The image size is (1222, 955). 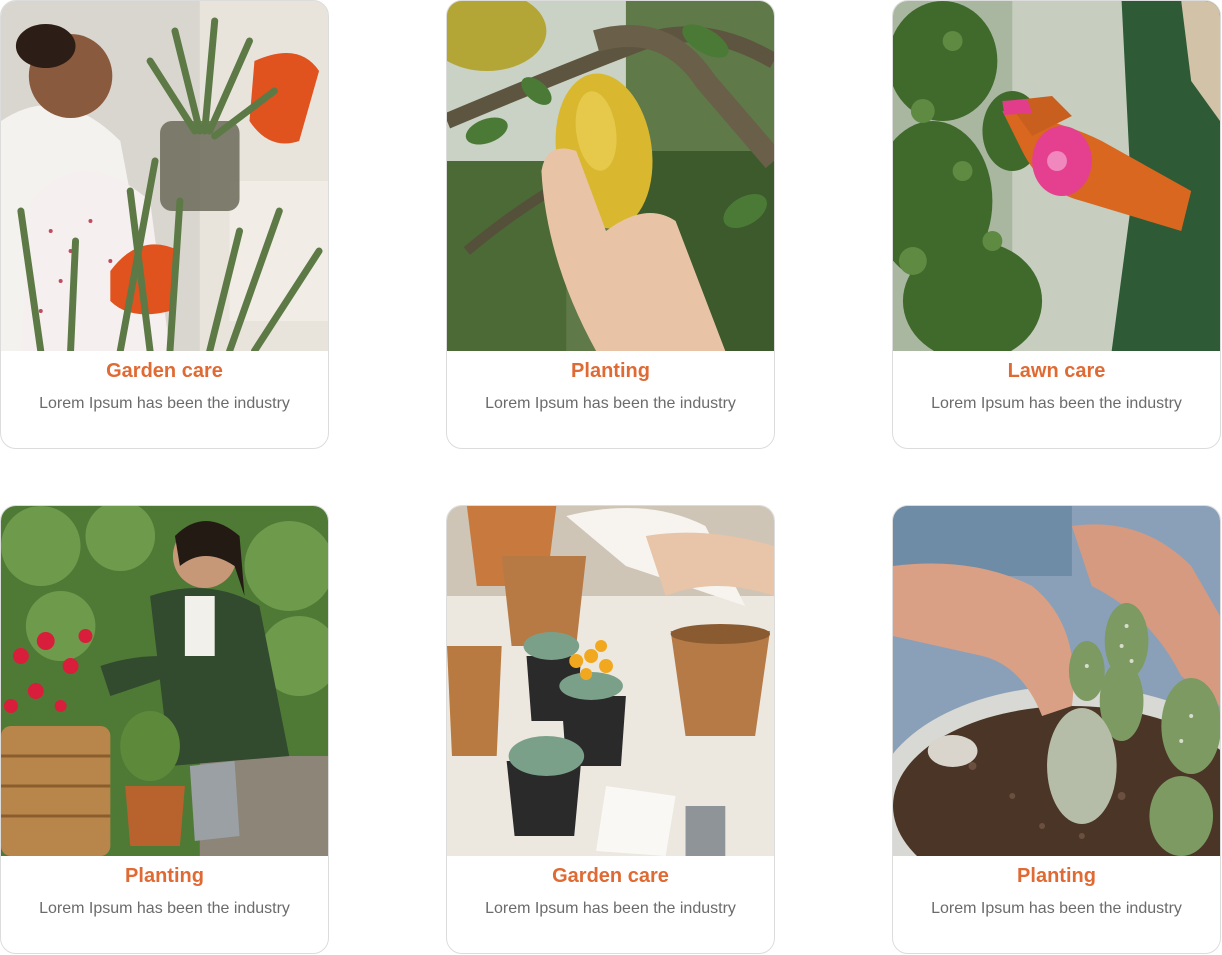 I want to click on woman-tending-roses-photo, so click(x=164, y=681).